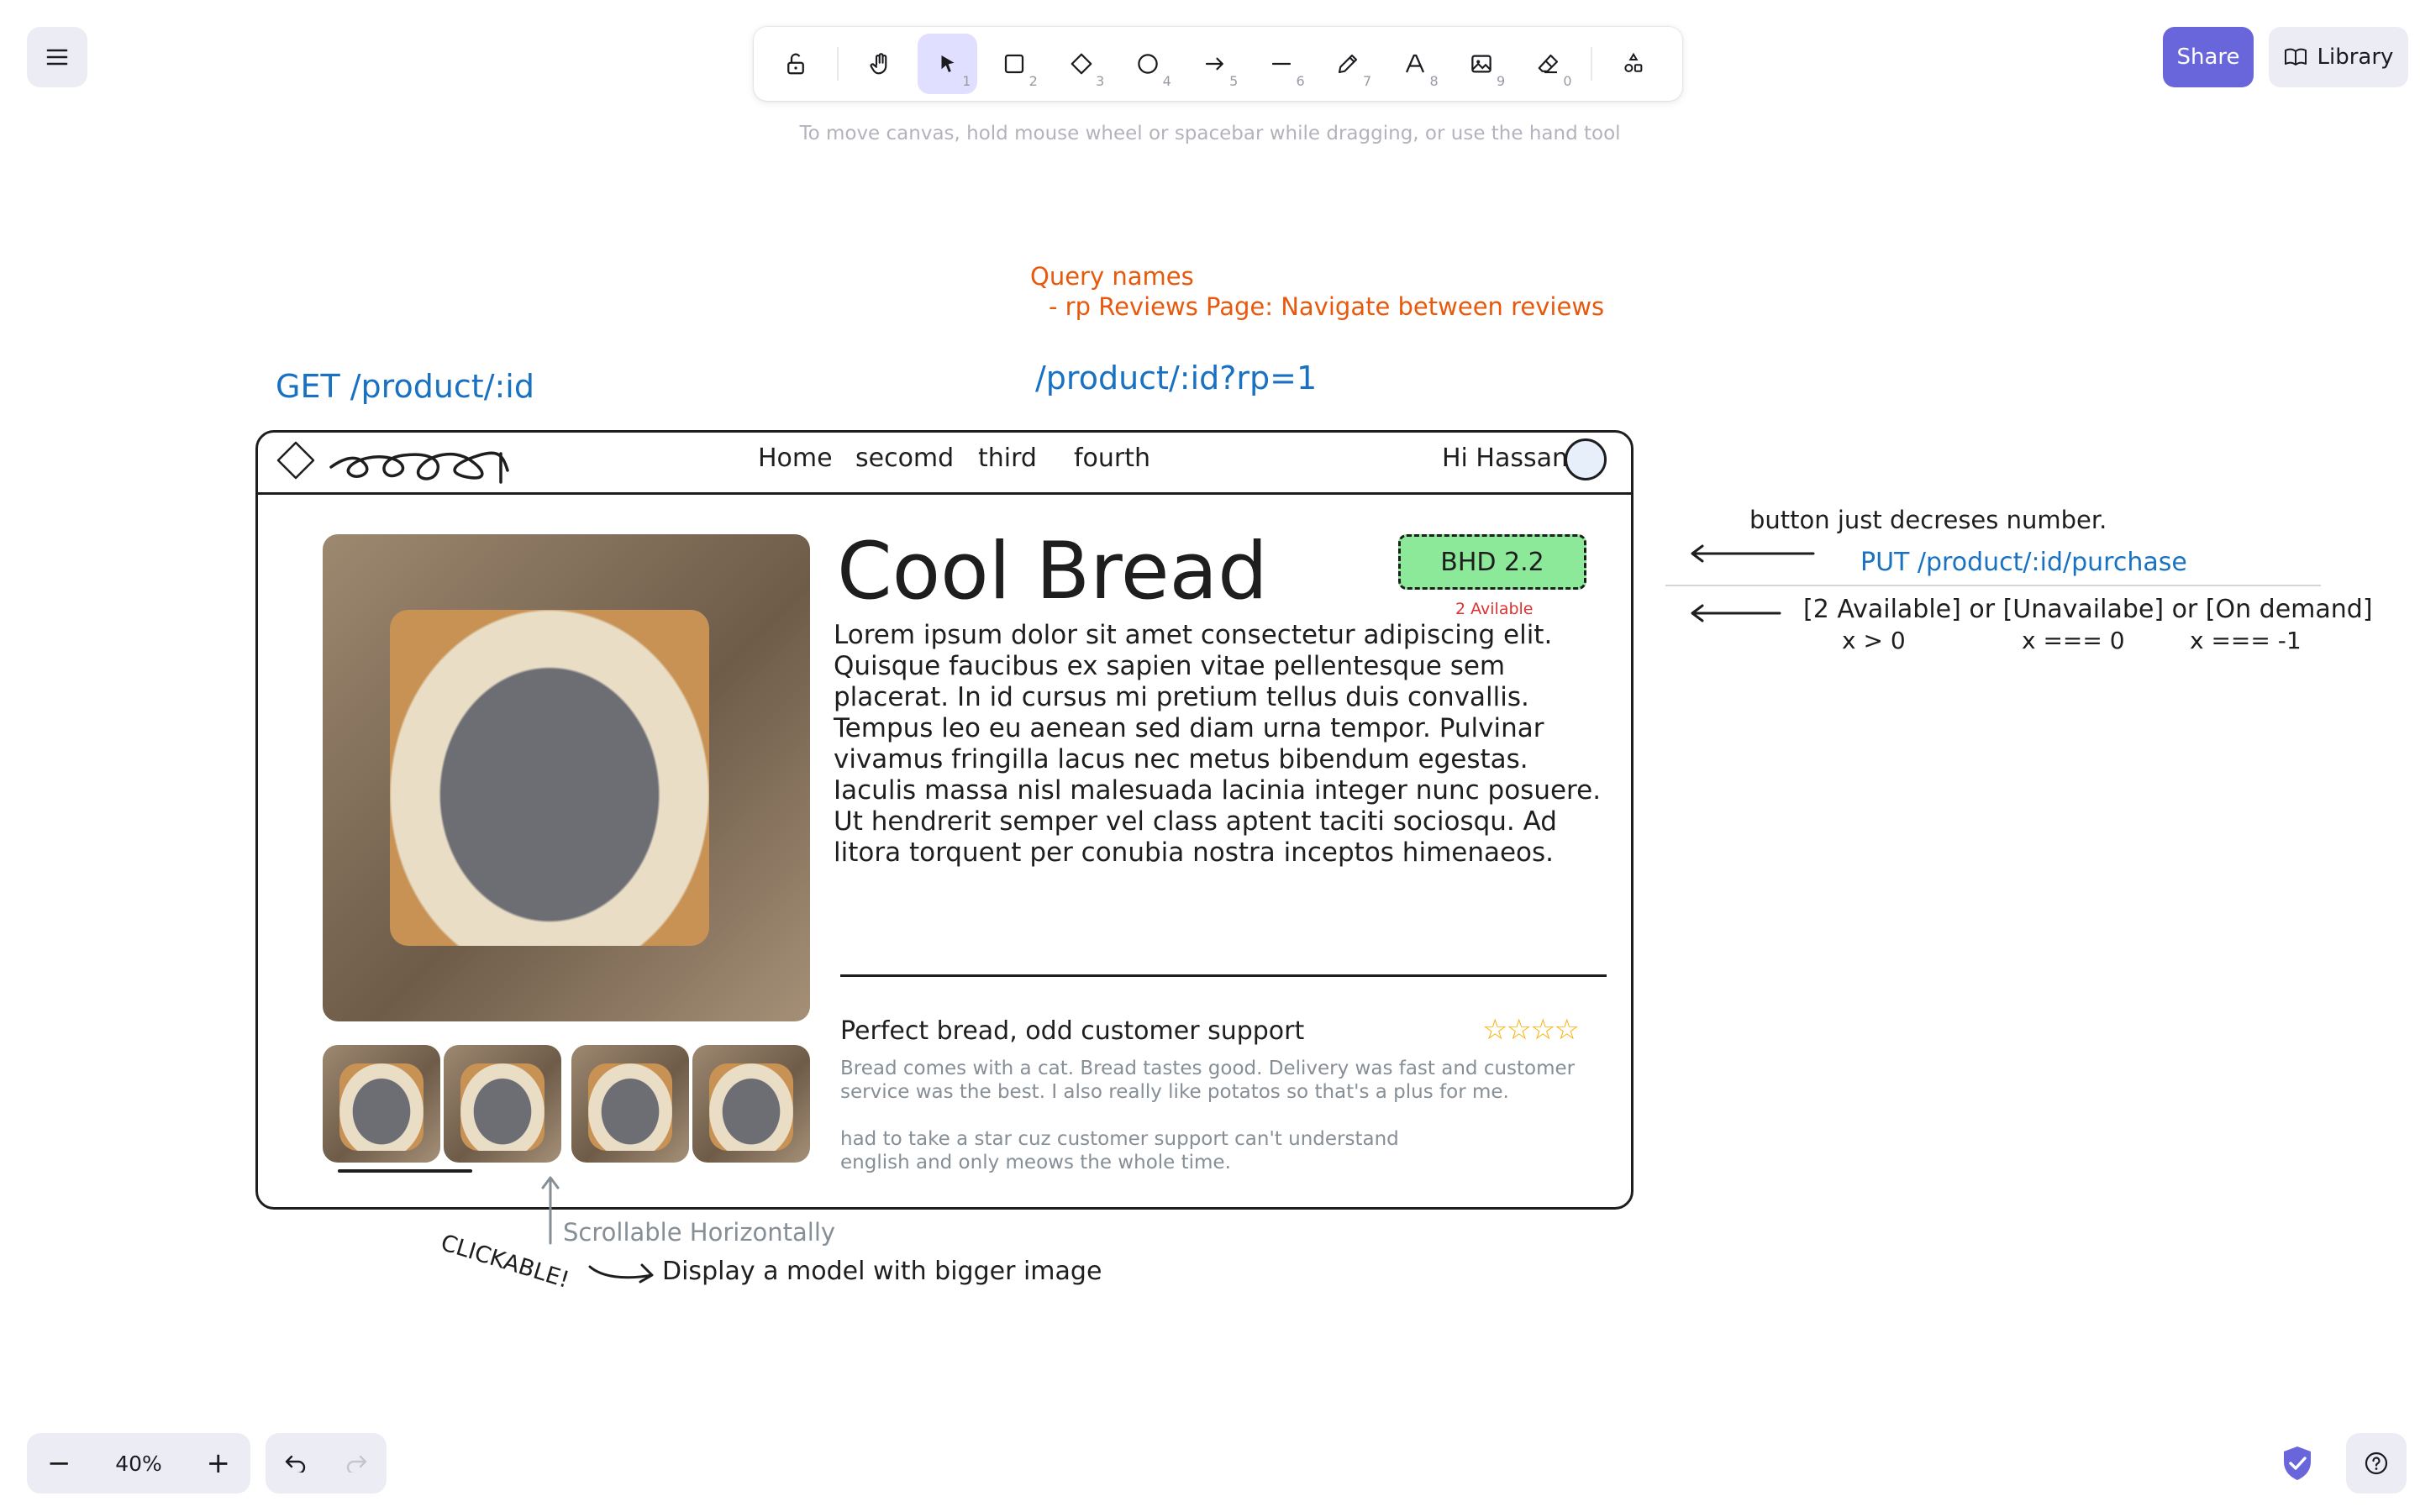 The image size is (2420, 1512). Describe the element at coordinates (1007, 458) in the screenshot. I see `nav-third: third` at that location.